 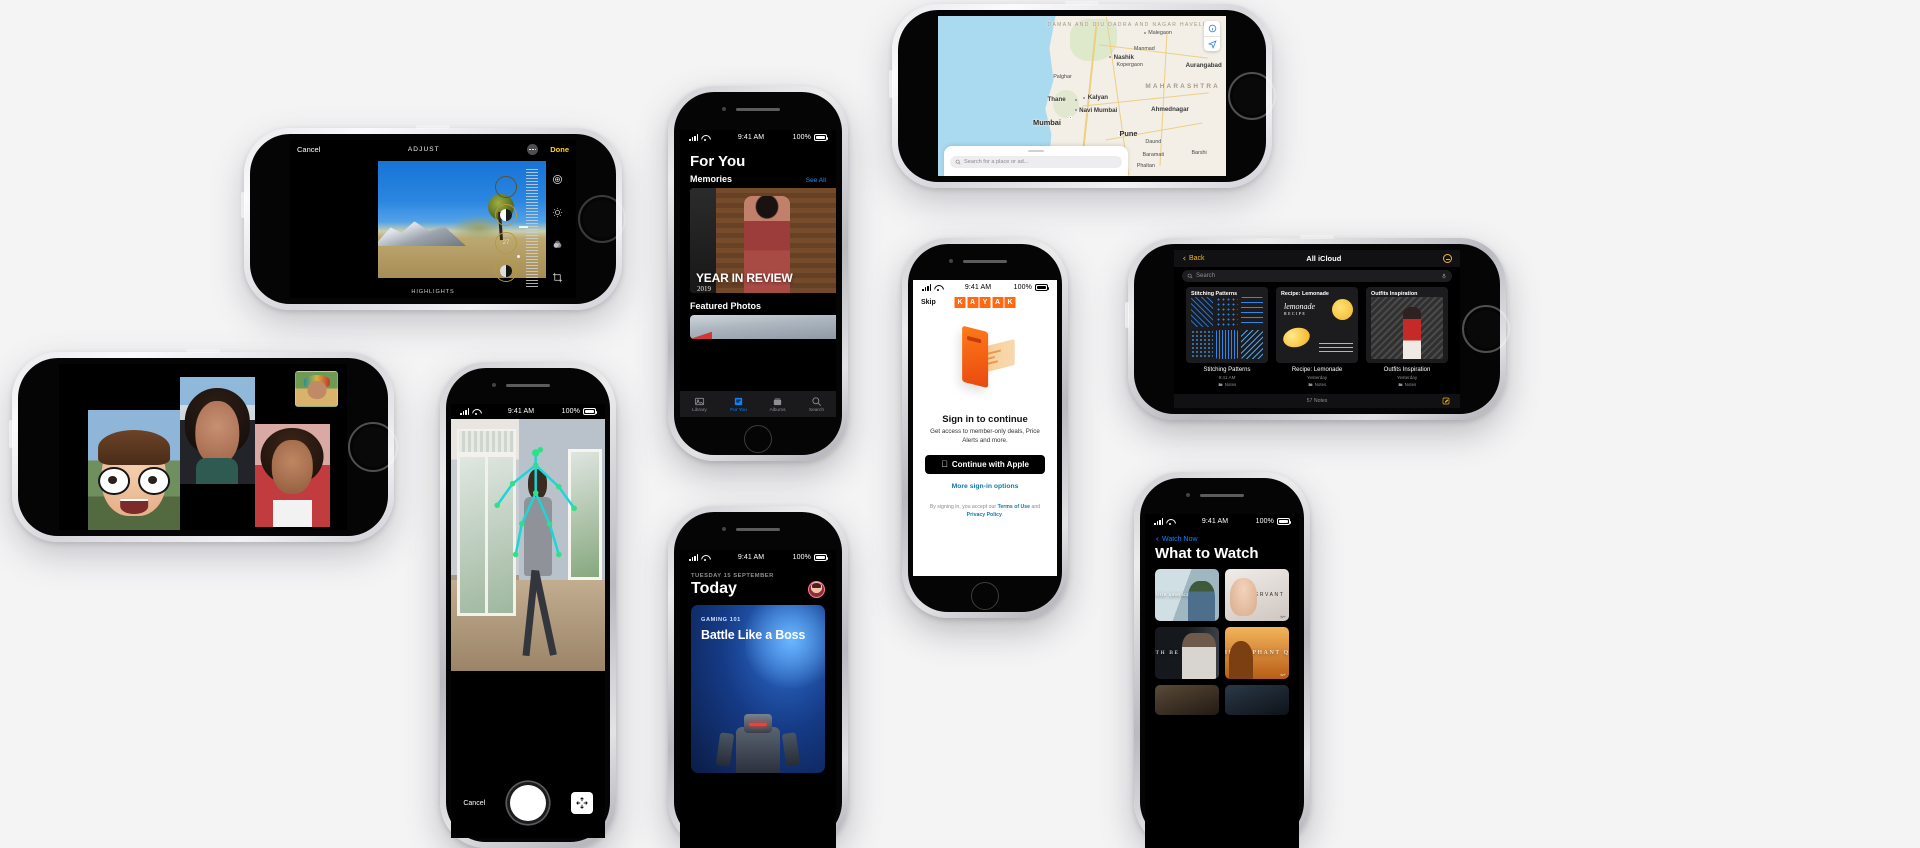 I want to click on compose-note-icon, so click(x=1446, y=401).